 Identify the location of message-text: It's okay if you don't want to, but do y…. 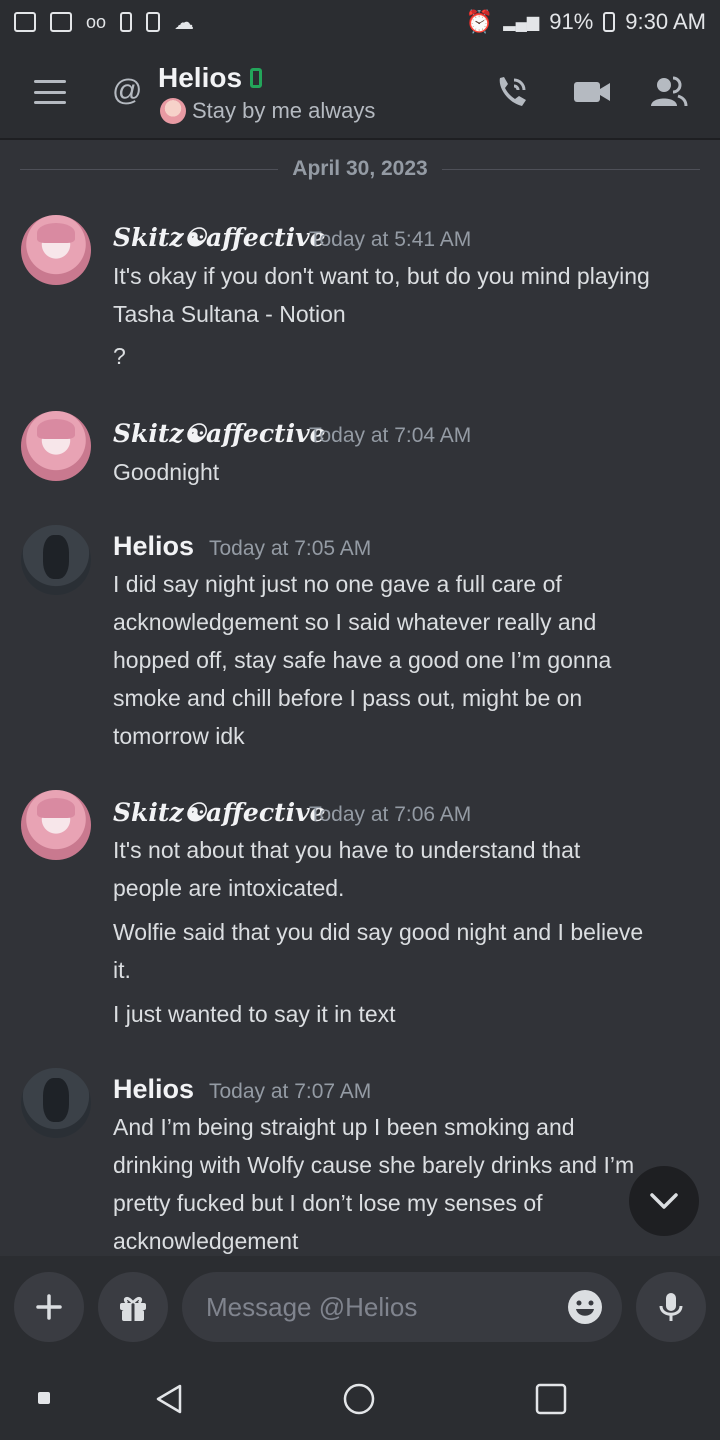
(381, 276).